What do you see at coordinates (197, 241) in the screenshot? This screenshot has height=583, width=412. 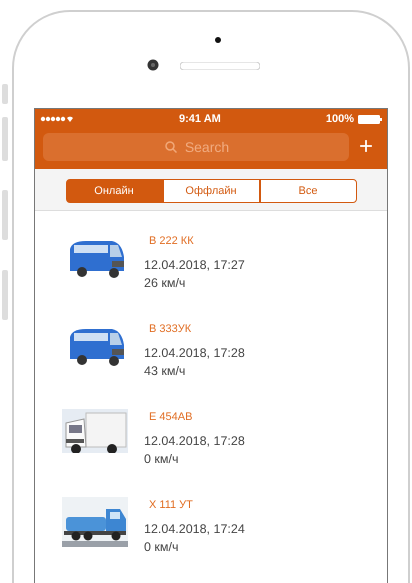 I see `plate-number: В 222 КК` at bounding box center [197, 241].